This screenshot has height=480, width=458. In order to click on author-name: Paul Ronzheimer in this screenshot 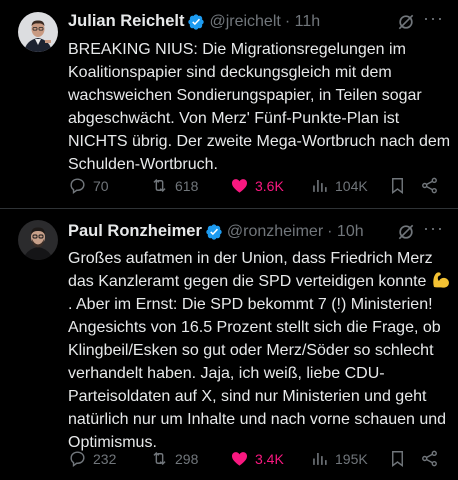, I will do `click(135, 231)`.